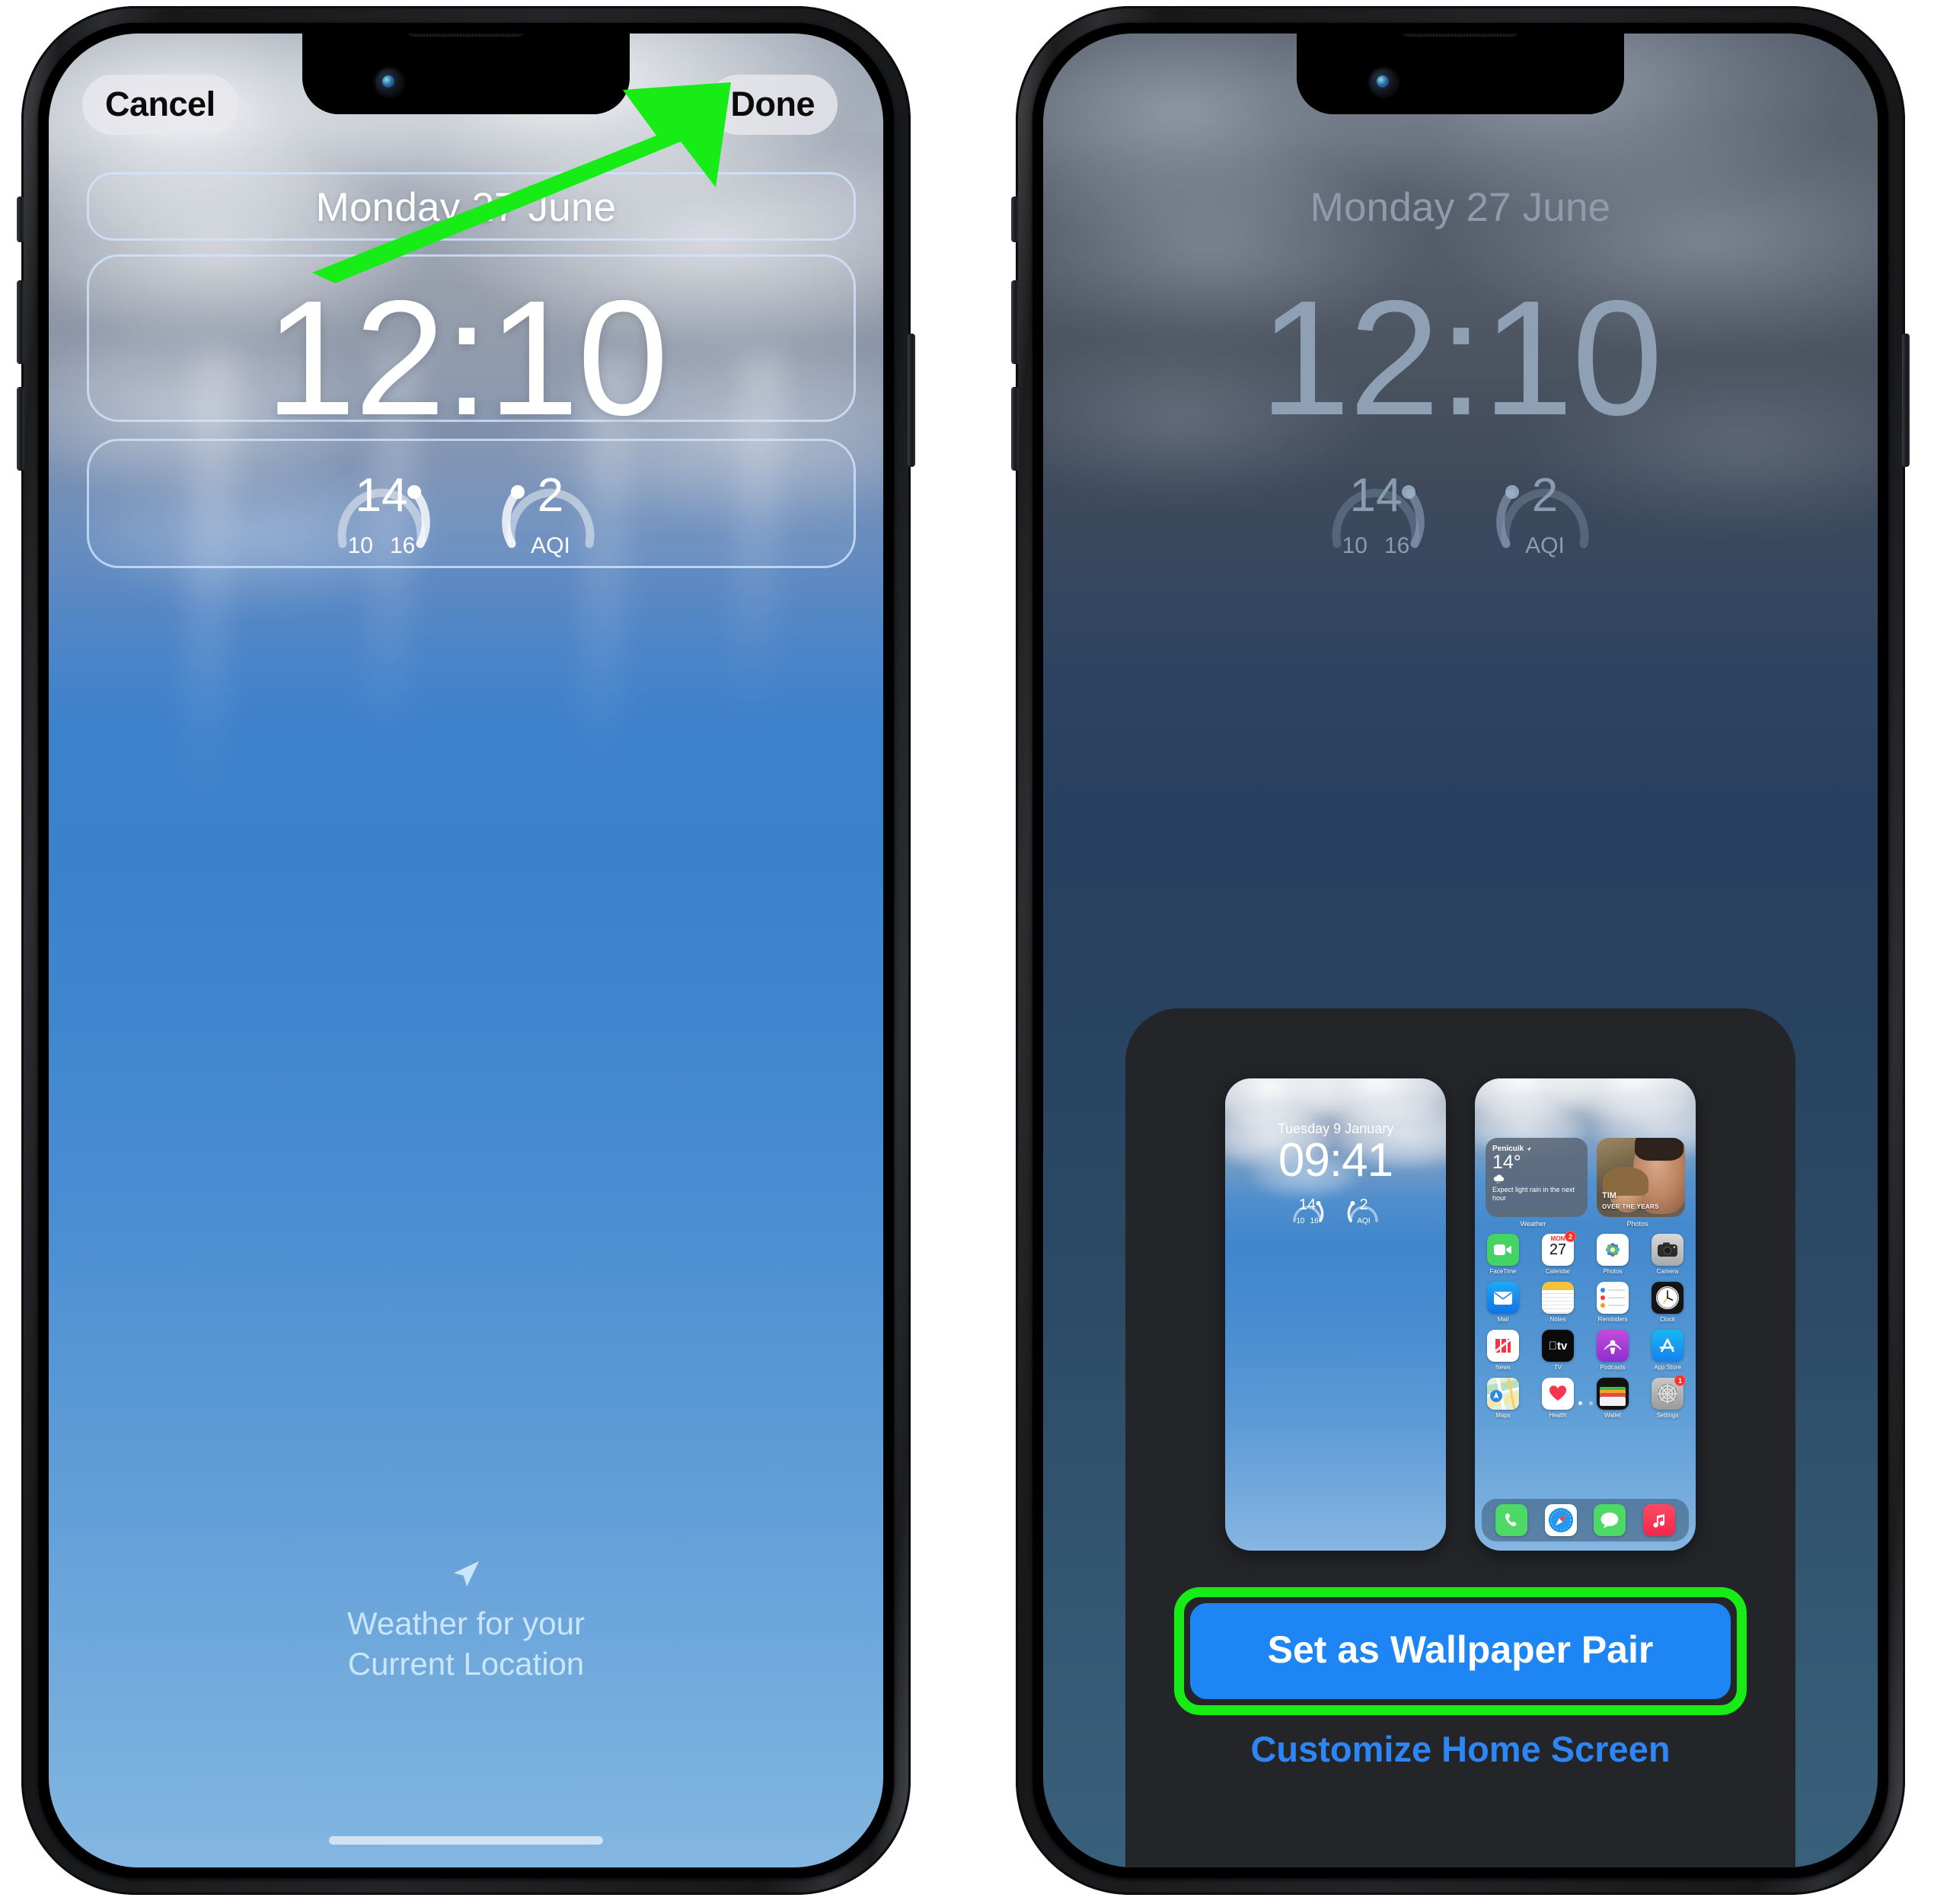 The width and height of the screenshot is (1934, 1904). I want to click on cancel-button: Cancel, so click(160, 105).